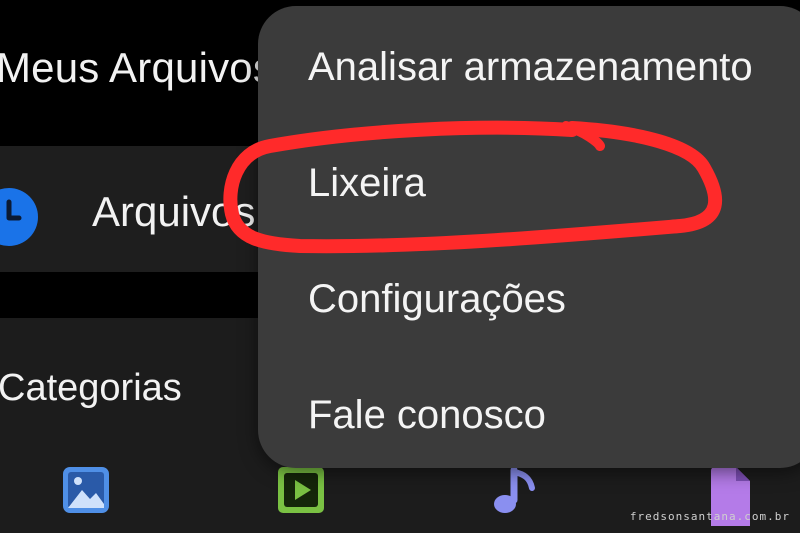  Describe the element at coordinates (86, 490) in the screenshot. I see `image-icon` at that location.